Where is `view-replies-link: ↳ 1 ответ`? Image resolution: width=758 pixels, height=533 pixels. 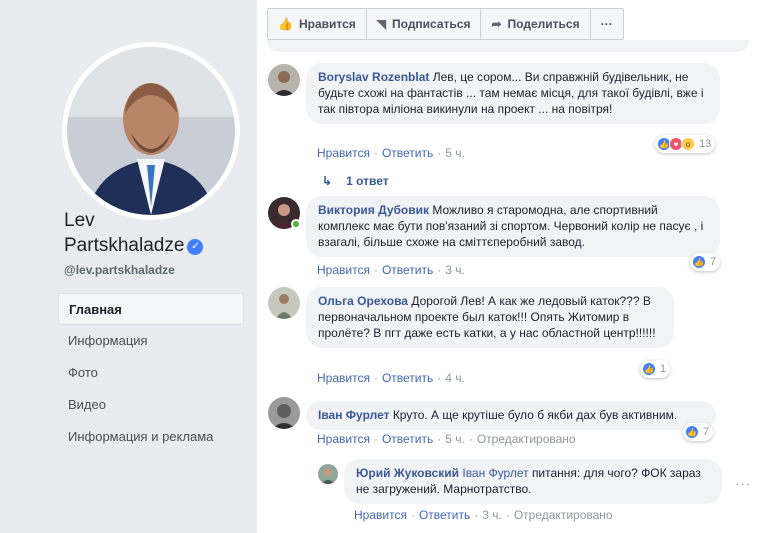
view-replies-link: ↳ 1 ответ is located at coordinates (355, 181).